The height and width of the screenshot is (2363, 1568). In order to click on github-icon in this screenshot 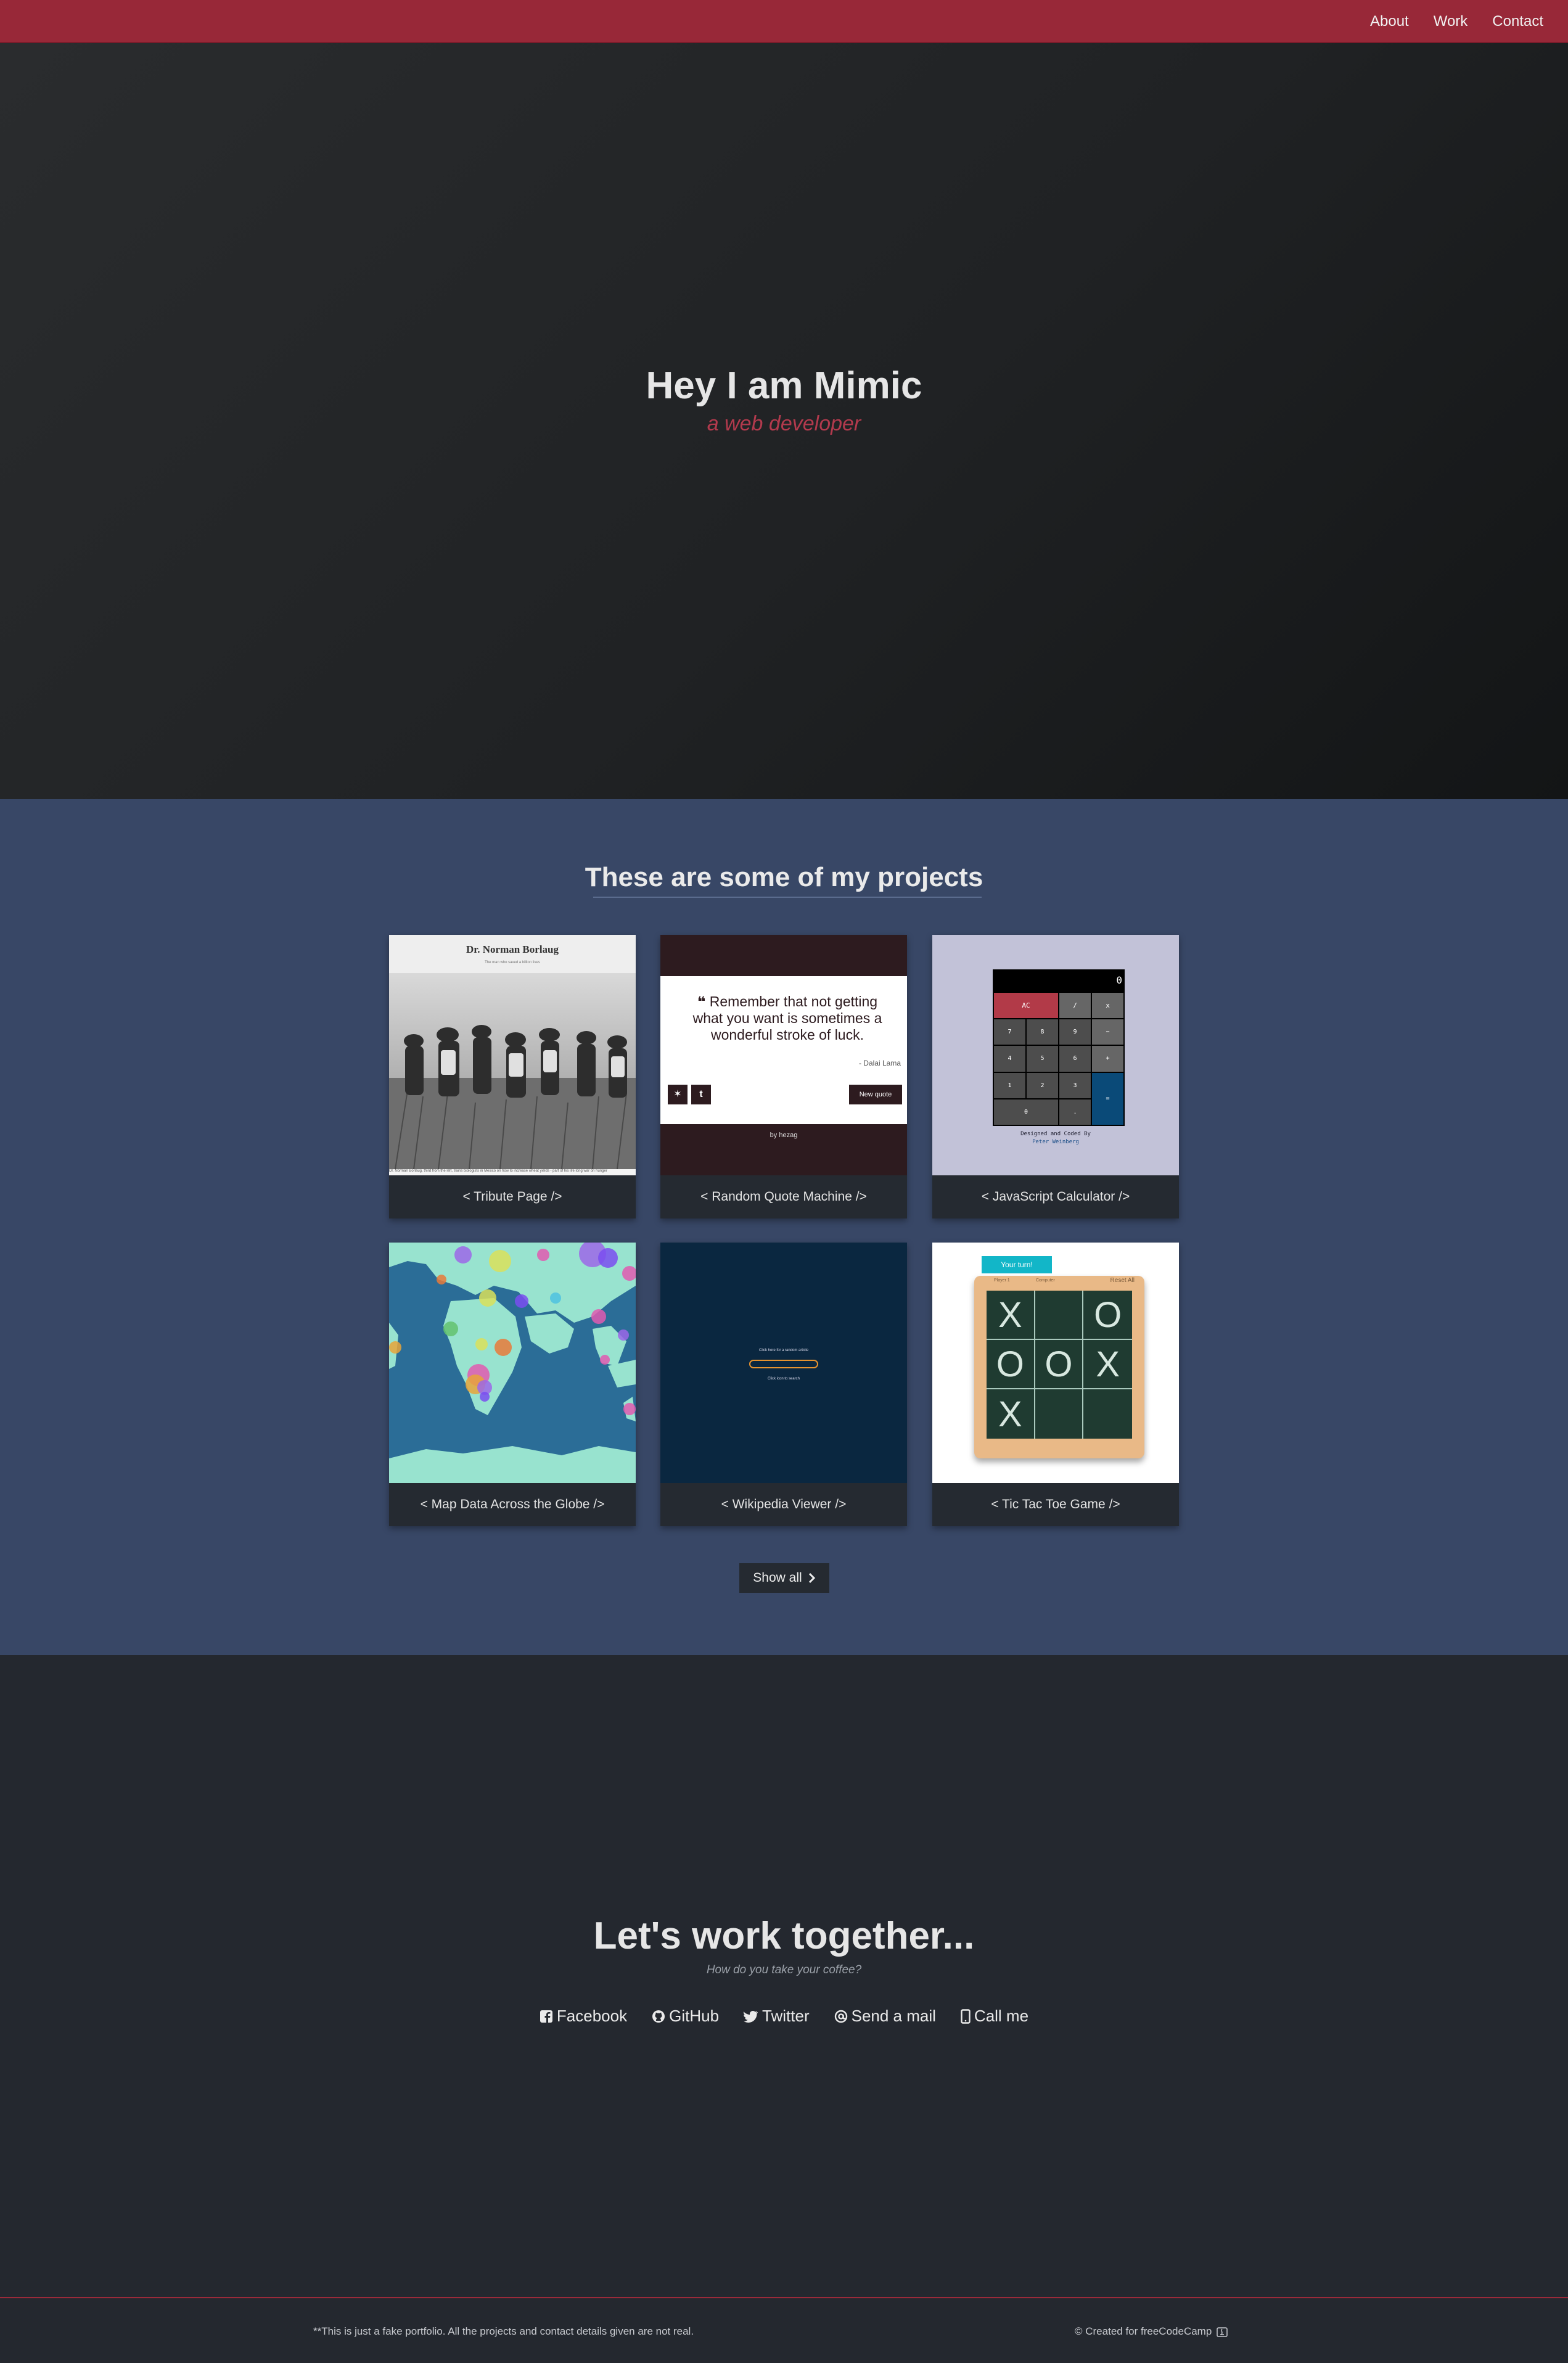, I will do `click(658, 2016)`.